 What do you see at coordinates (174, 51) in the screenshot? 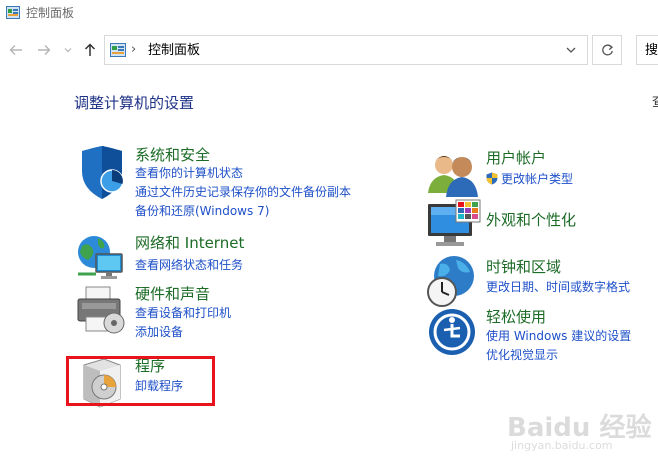
I see `breadcrumb-location: 控制面板` at bounding box center [174, 51].